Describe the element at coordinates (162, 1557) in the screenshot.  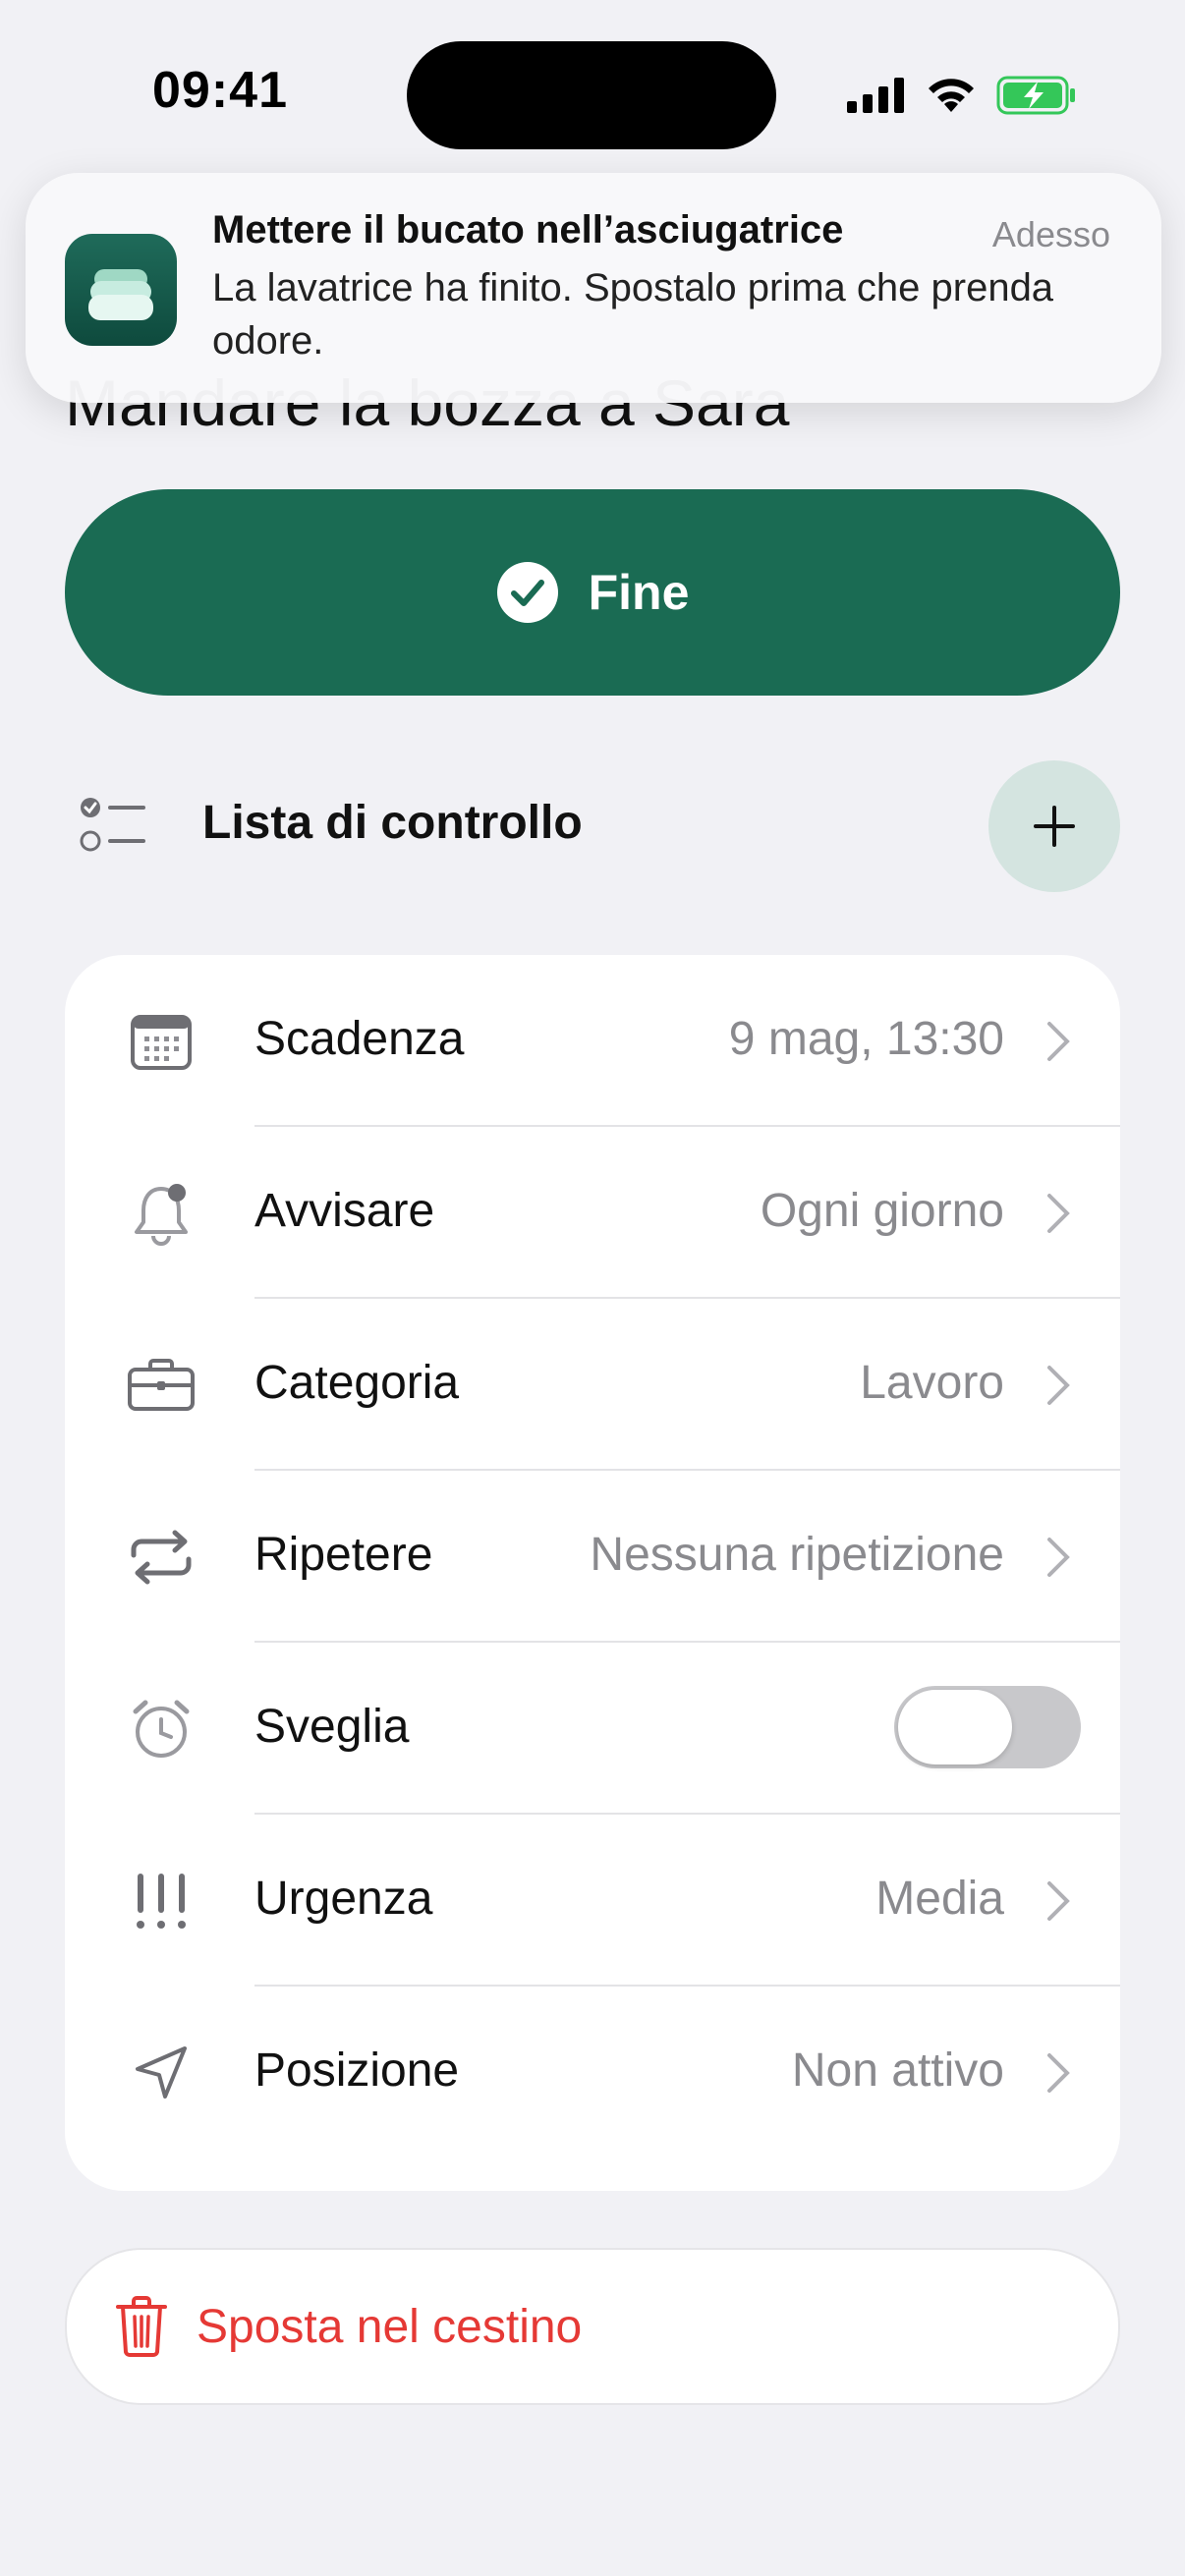
I see `repeat-icon` at that location.